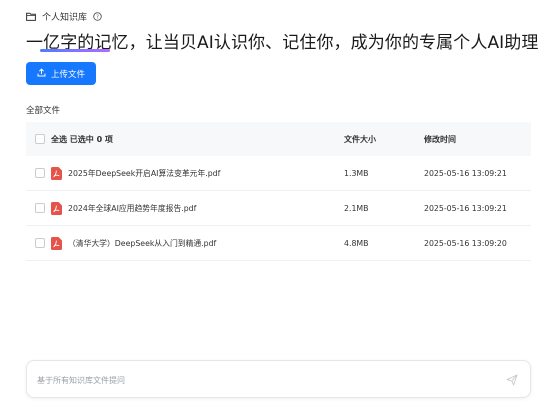 The width and height of the screenshot is (554, 402). I want to click on section-title: 全部文件, so click(43, 111).